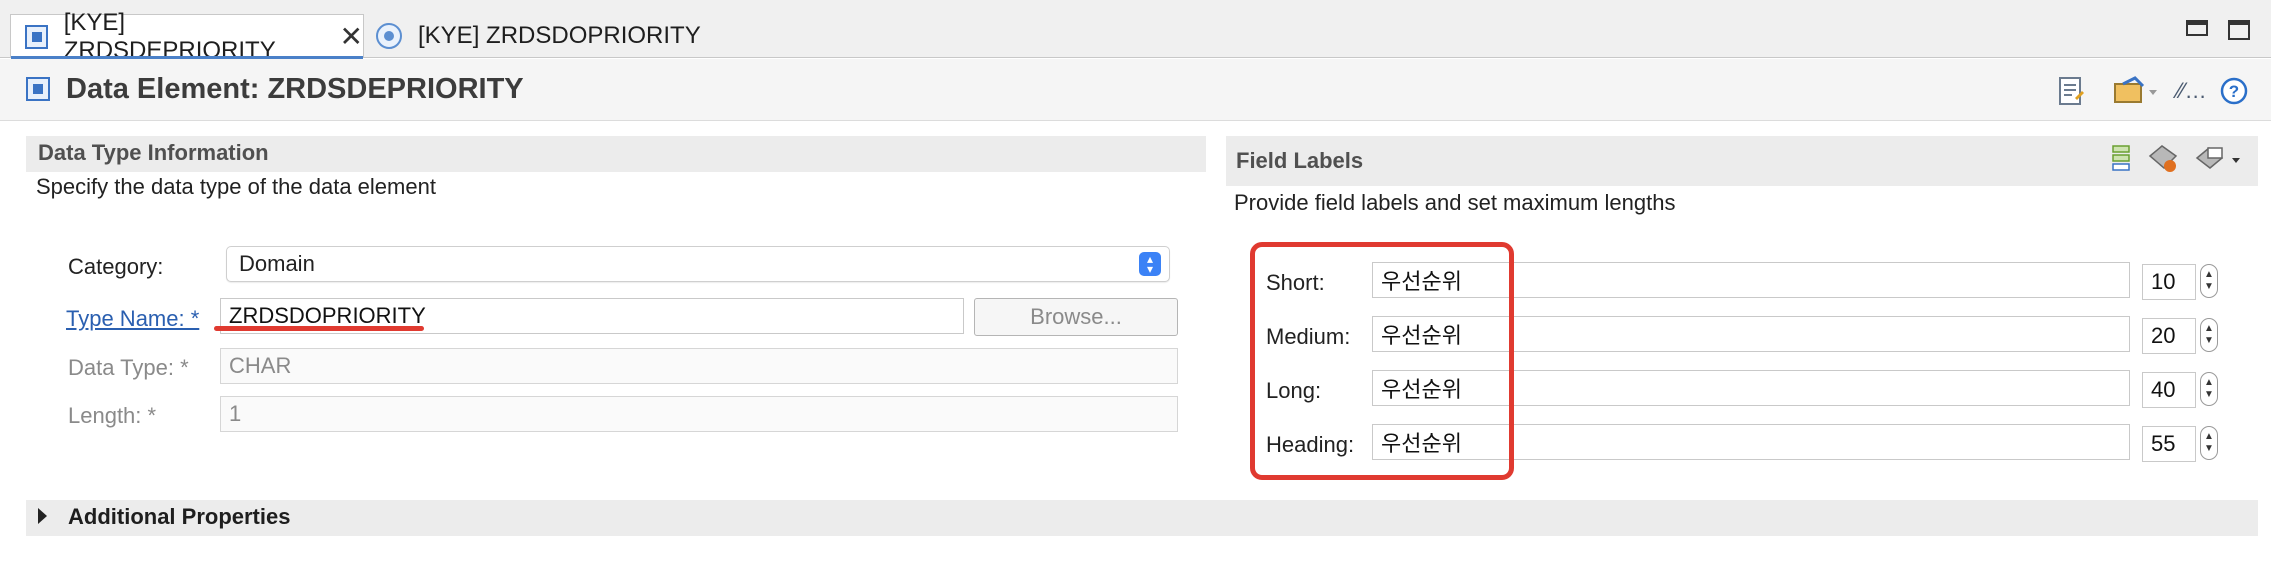 Image resolution: width=2271 pixels, height=566 pixels. I want to click on type-name-link: Type Name: *, so click(132, 319).